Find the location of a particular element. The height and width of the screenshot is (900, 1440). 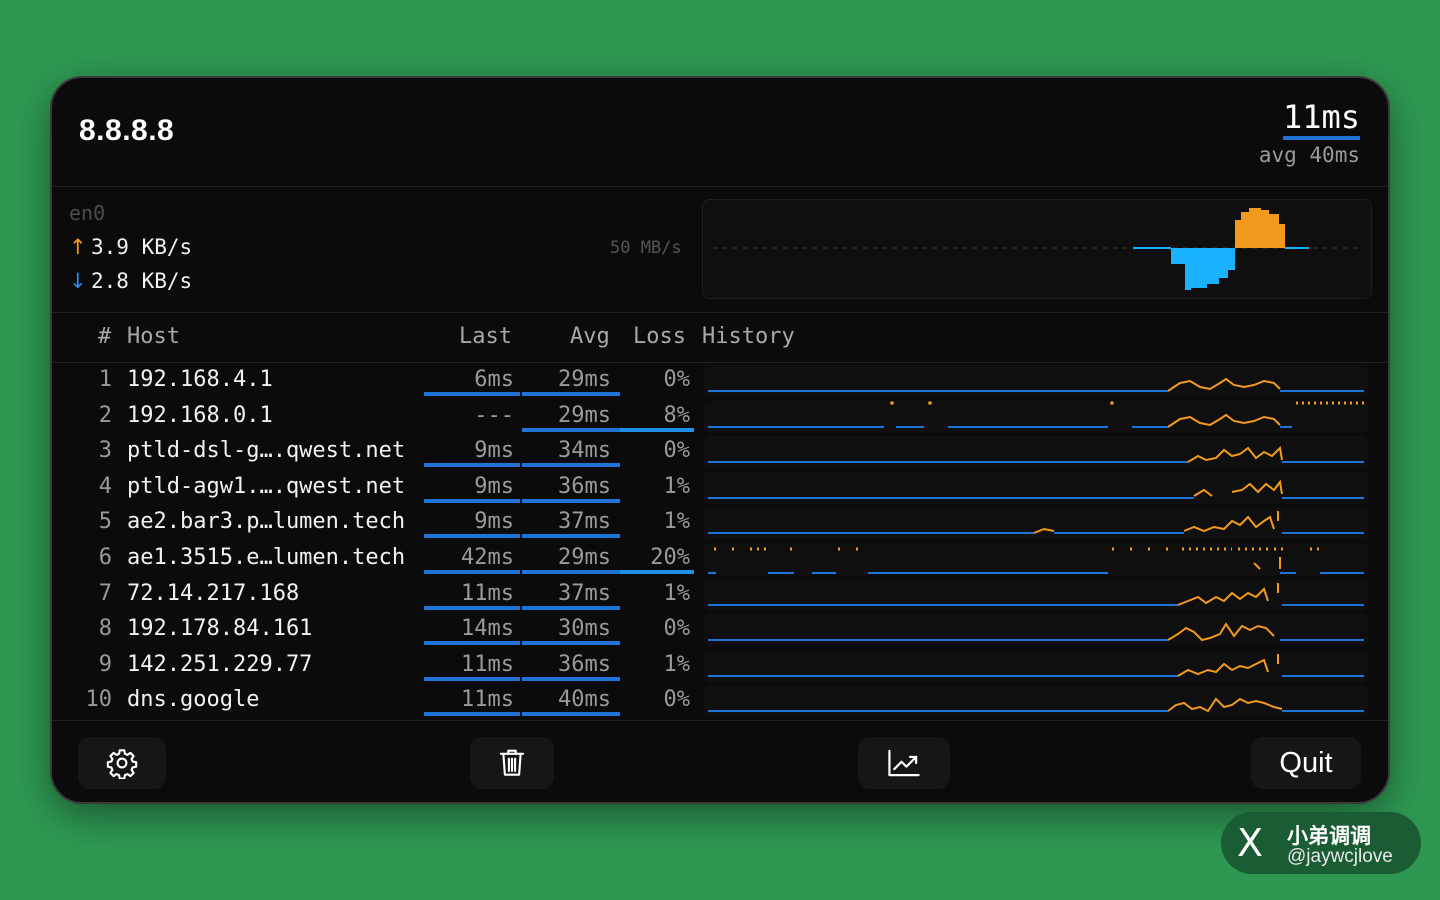

watermark-badge: X 小弟调调 @jaywcjlove is located at coordinates (1321, 843).